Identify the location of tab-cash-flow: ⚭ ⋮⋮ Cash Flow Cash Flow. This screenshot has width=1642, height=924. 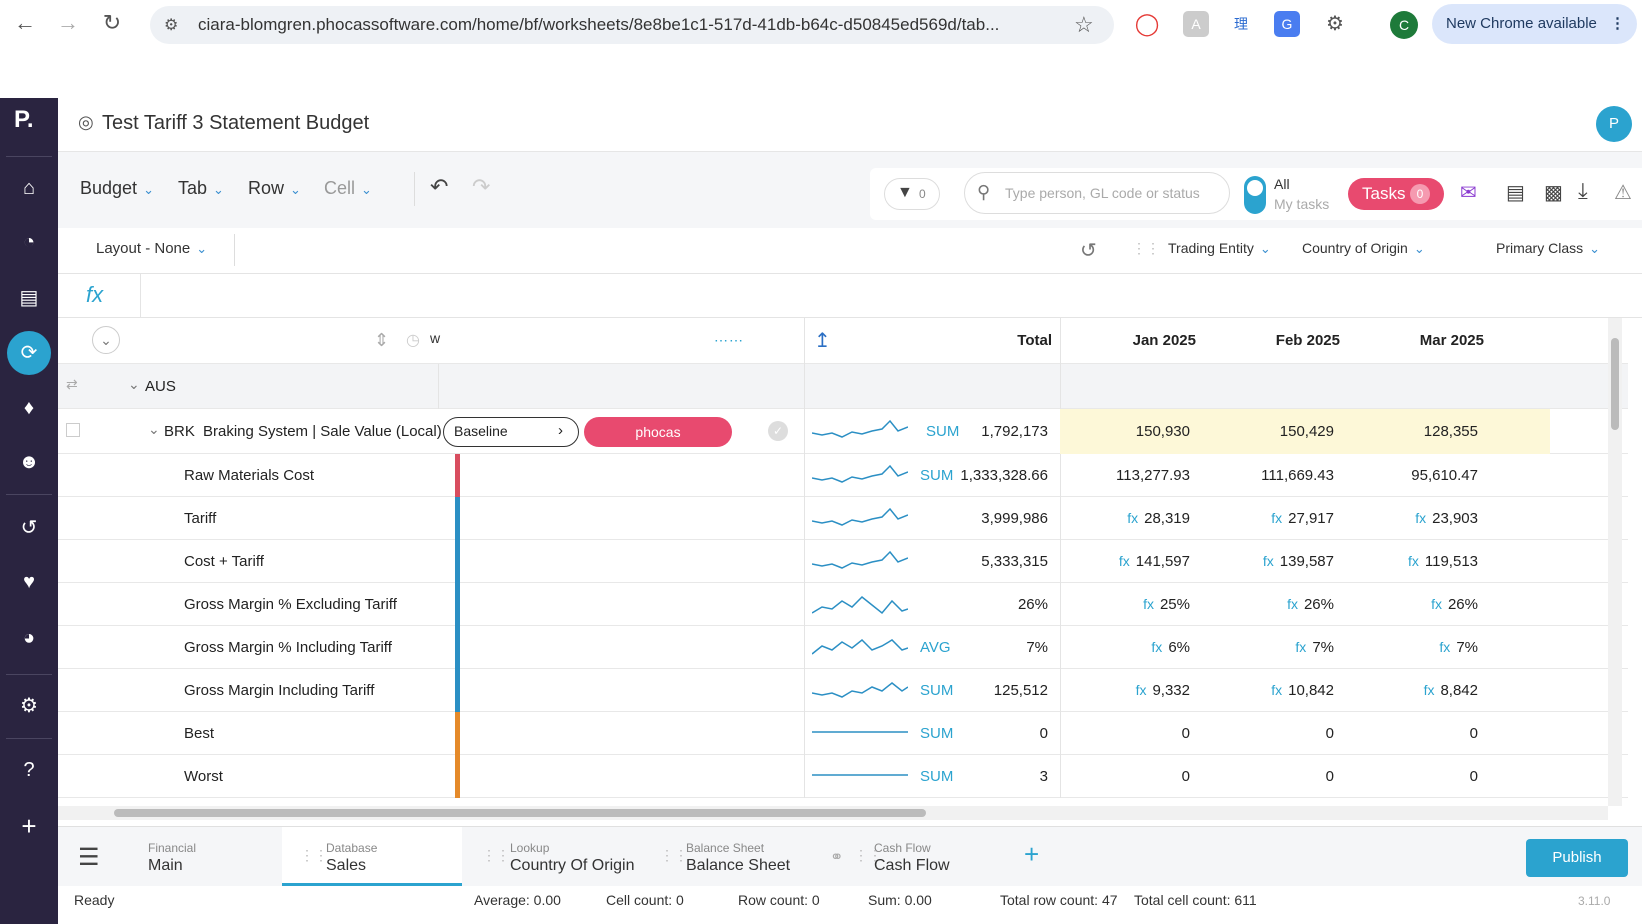
(917, 857).